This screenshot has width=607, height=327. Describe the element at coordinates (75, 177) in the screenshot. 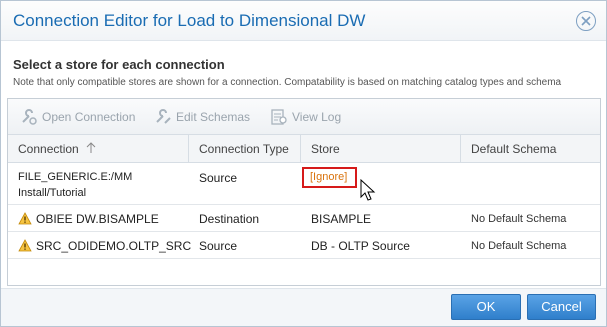

I see `connection-name: FILE_GENERIC.E:/MM` at that location.